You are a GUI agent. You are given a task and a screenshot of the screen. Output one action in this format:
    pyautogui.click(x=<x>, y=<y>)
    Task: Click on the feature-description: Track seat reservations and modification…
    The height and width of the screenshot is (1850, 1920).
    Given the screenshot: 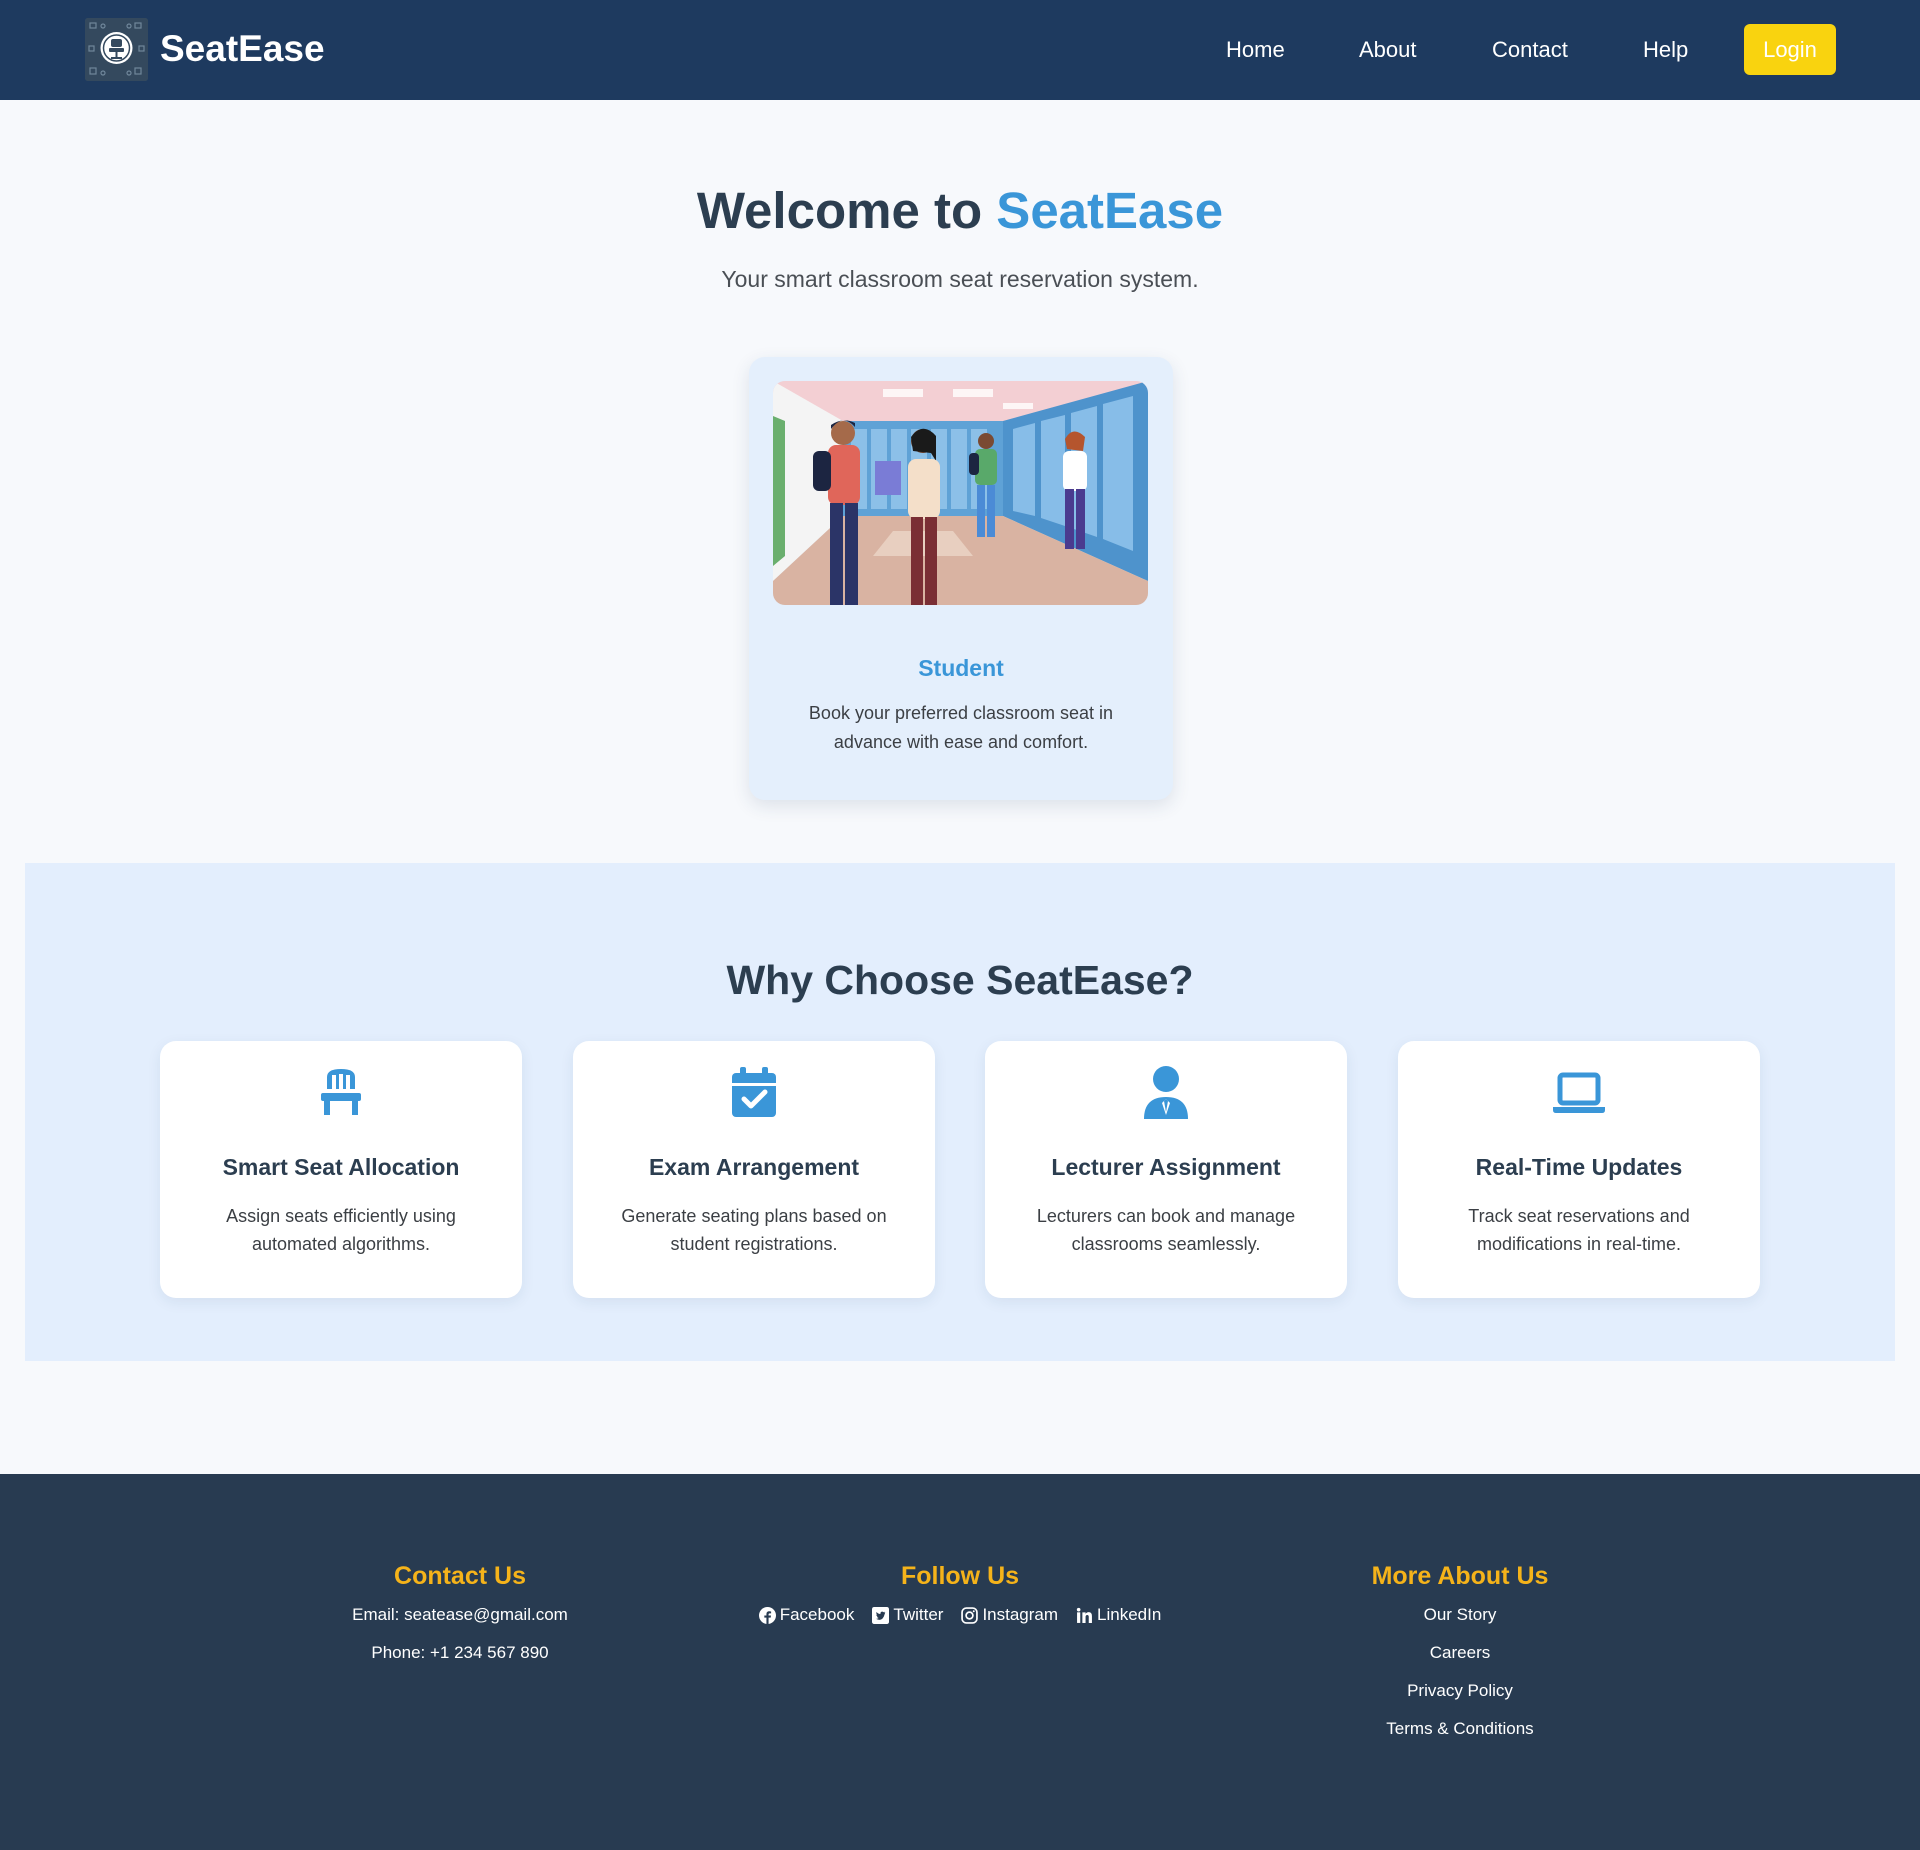 What is the action you would take?
    pyautogui.click(x=1579, y=1230)
    